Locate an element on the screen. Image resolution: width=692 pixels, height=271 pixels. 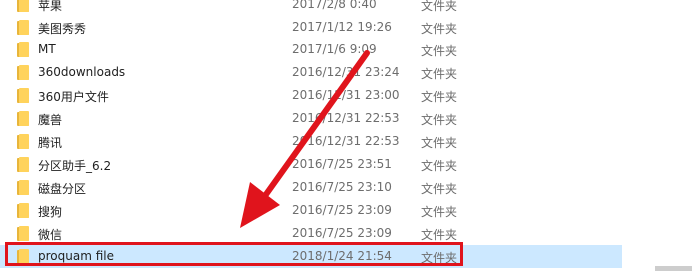
file-name: 搜狗 is located at coordinates (50, 212).